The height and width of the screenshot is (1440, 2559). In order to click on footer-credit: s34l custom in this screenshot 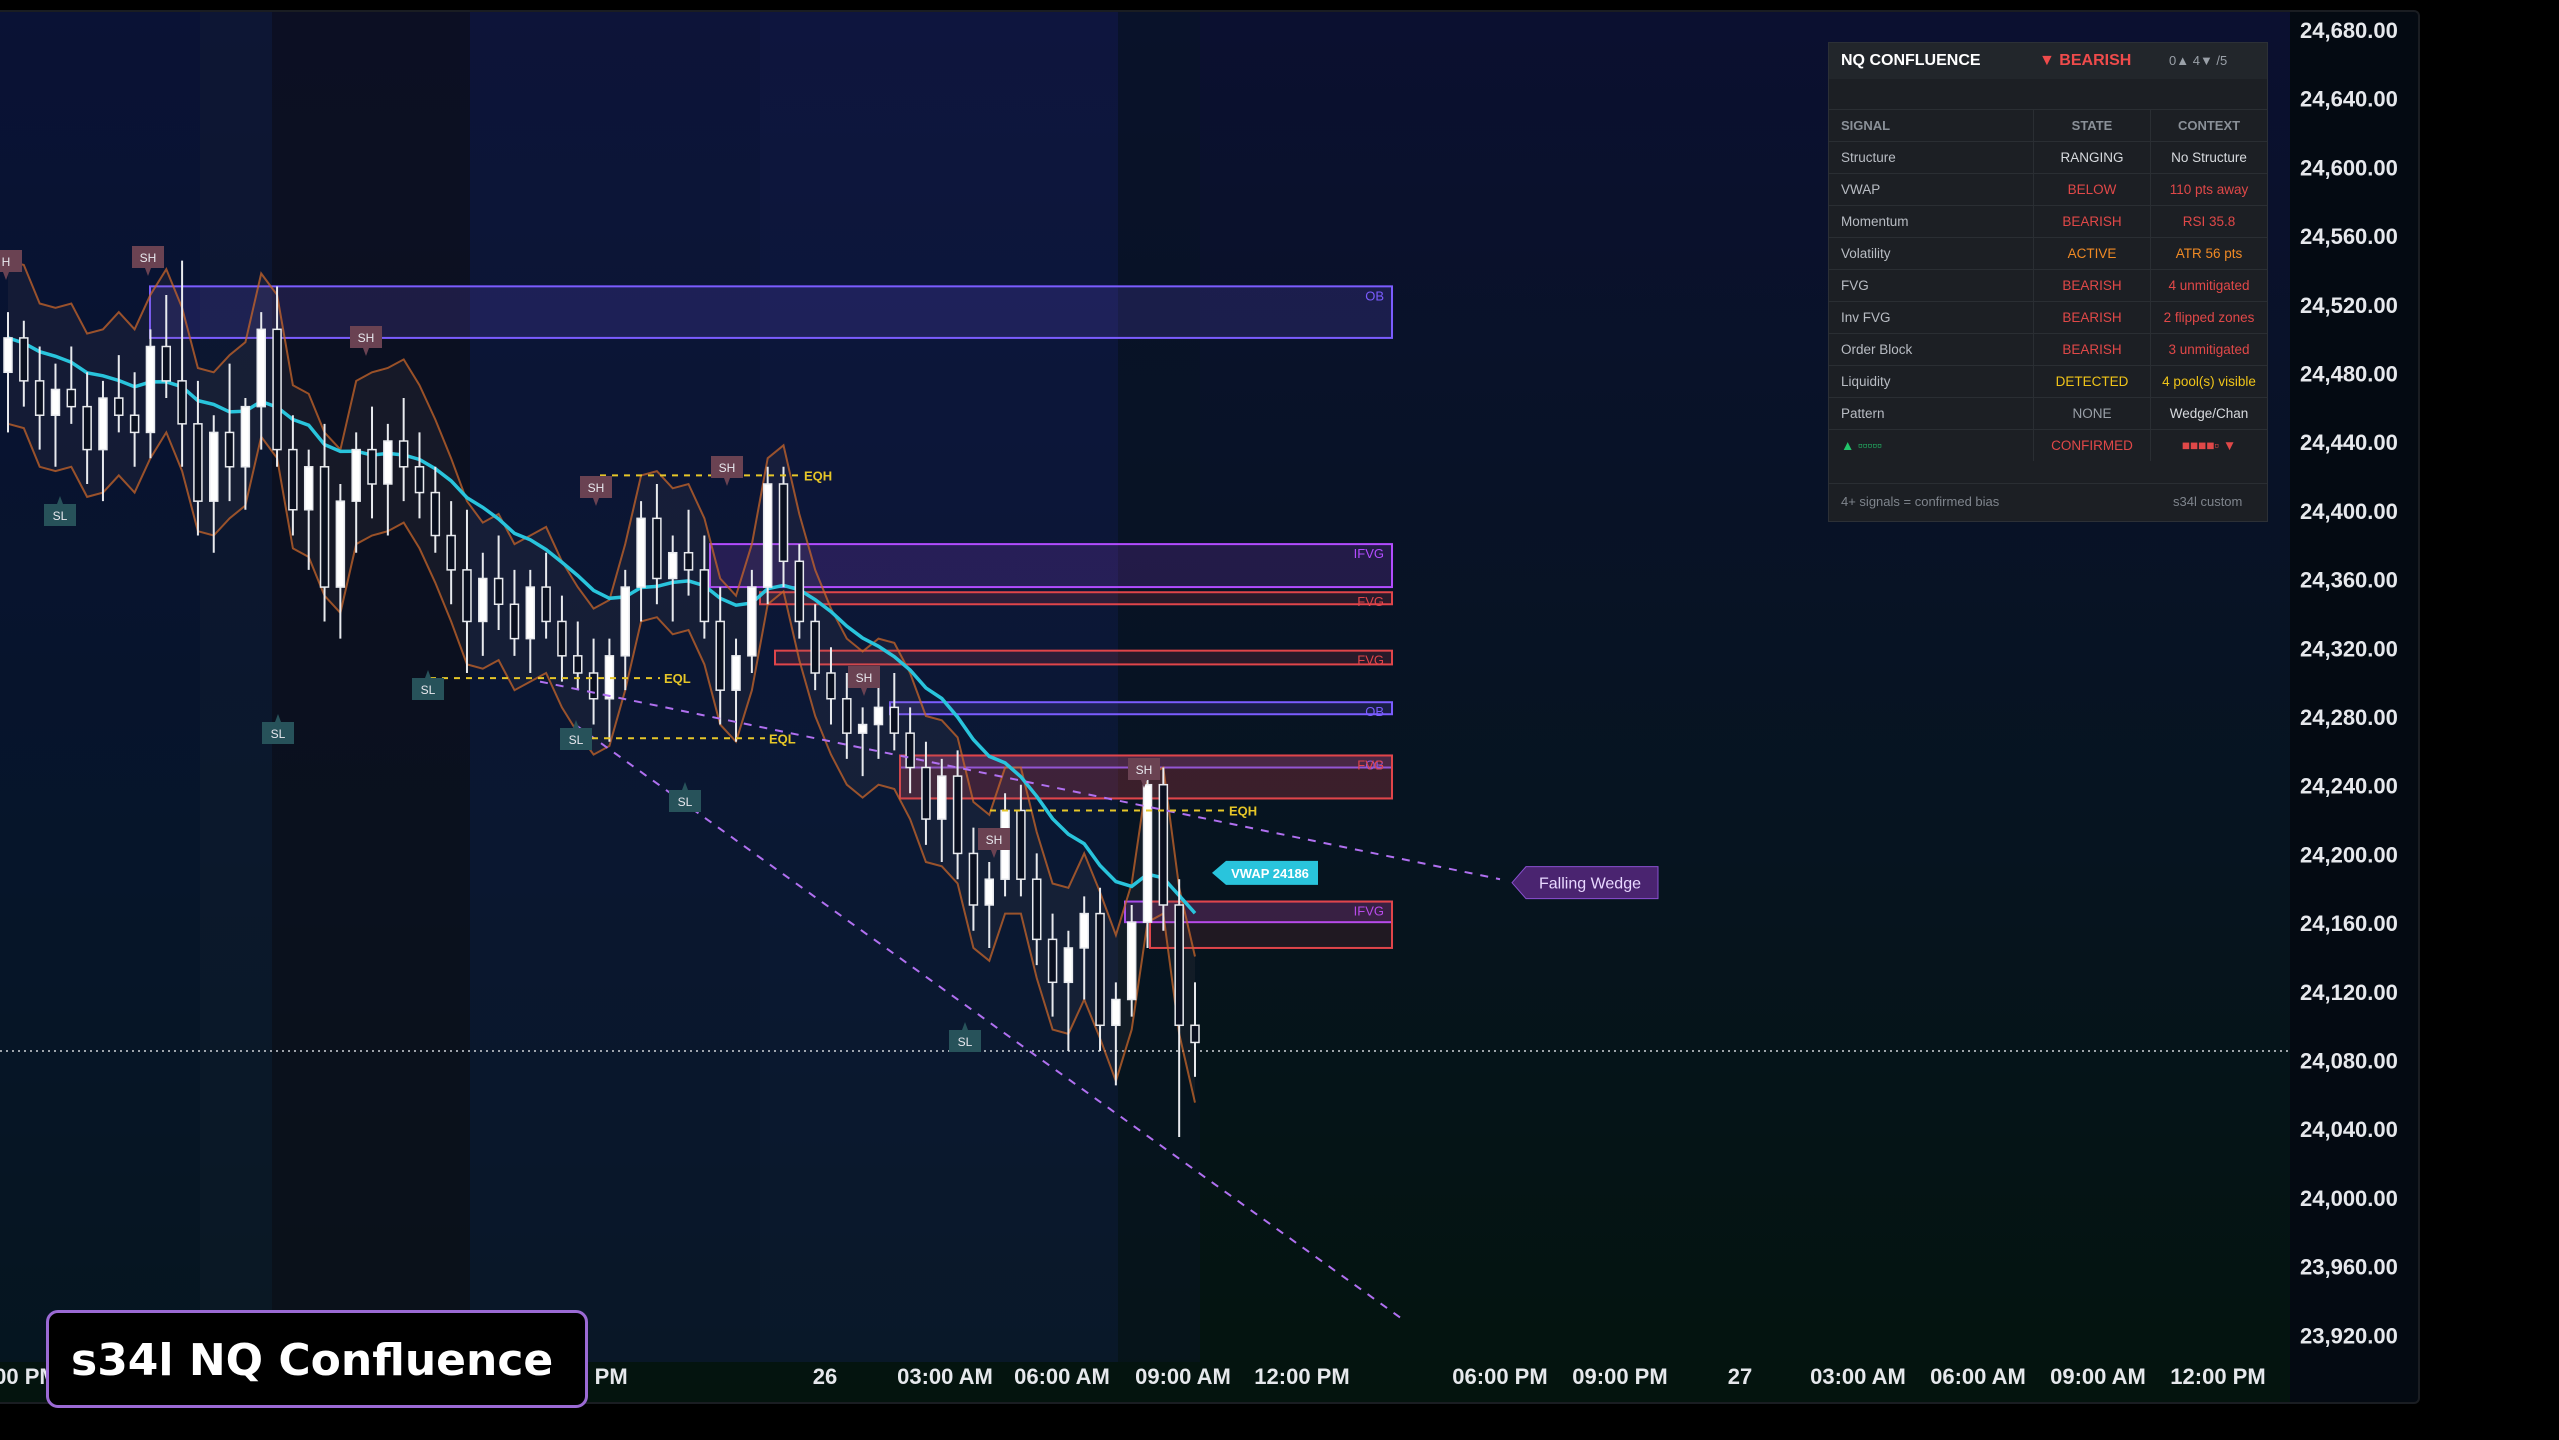, I will do `click(2208, 501)`.